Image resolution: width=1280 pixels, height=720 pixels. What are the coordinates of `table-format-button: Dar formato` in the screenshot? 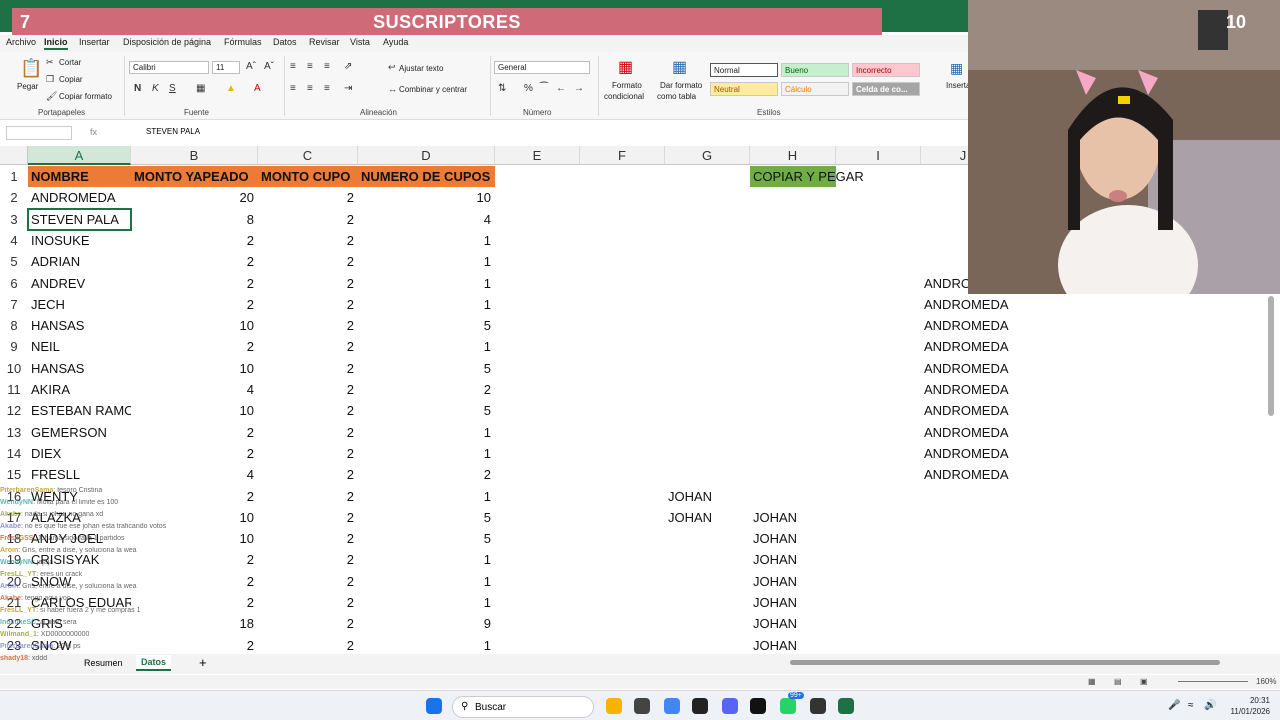 It's located at (681, 85).